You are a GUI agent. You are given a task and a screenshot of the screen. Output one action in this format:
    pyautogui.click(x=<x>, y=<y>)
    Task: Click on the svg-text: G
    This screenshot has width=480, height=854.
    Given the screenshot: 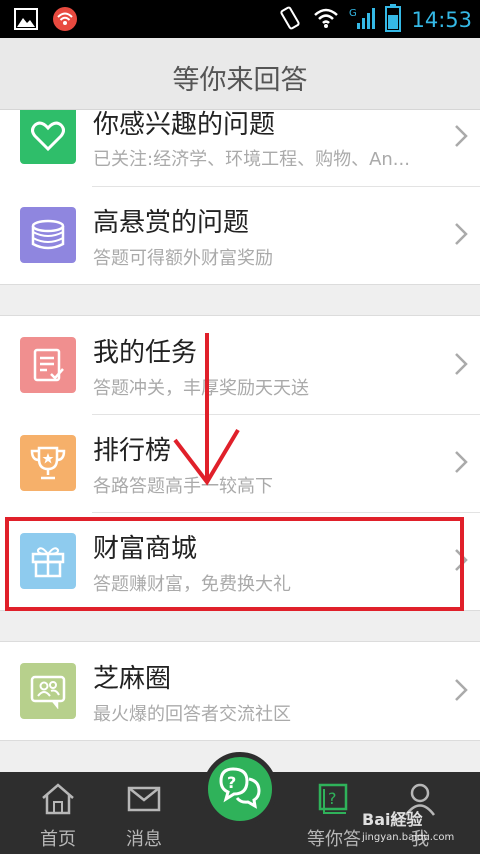 What is the action you would take?
    pyautogui.click(x=353, y=13)
    